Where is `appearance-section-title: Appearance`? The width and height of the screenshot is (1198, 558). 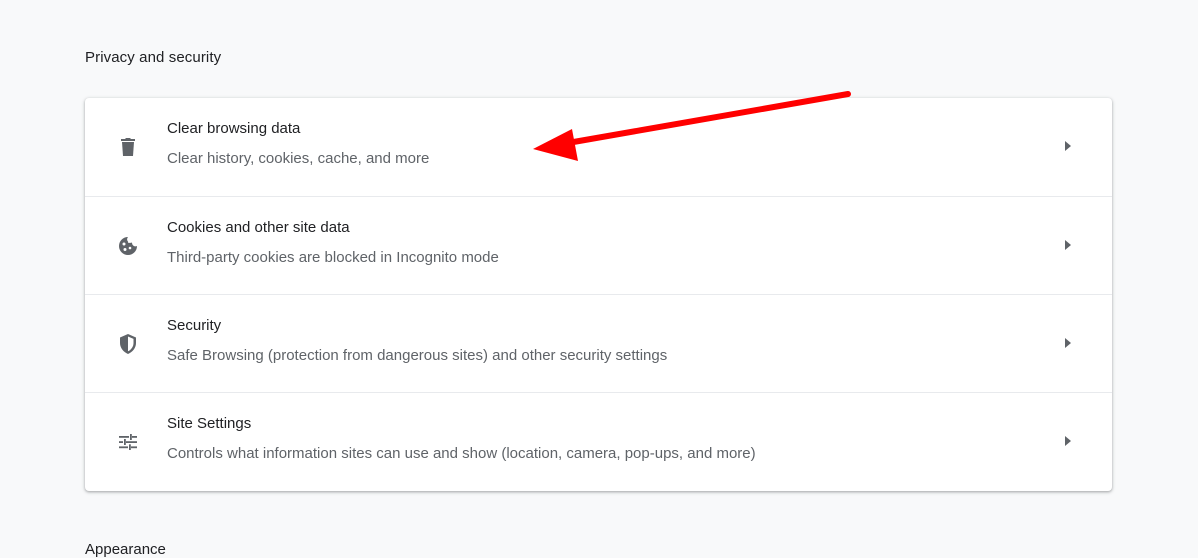
appearance-section-title: Appearance is located at coordinates (125, 549).